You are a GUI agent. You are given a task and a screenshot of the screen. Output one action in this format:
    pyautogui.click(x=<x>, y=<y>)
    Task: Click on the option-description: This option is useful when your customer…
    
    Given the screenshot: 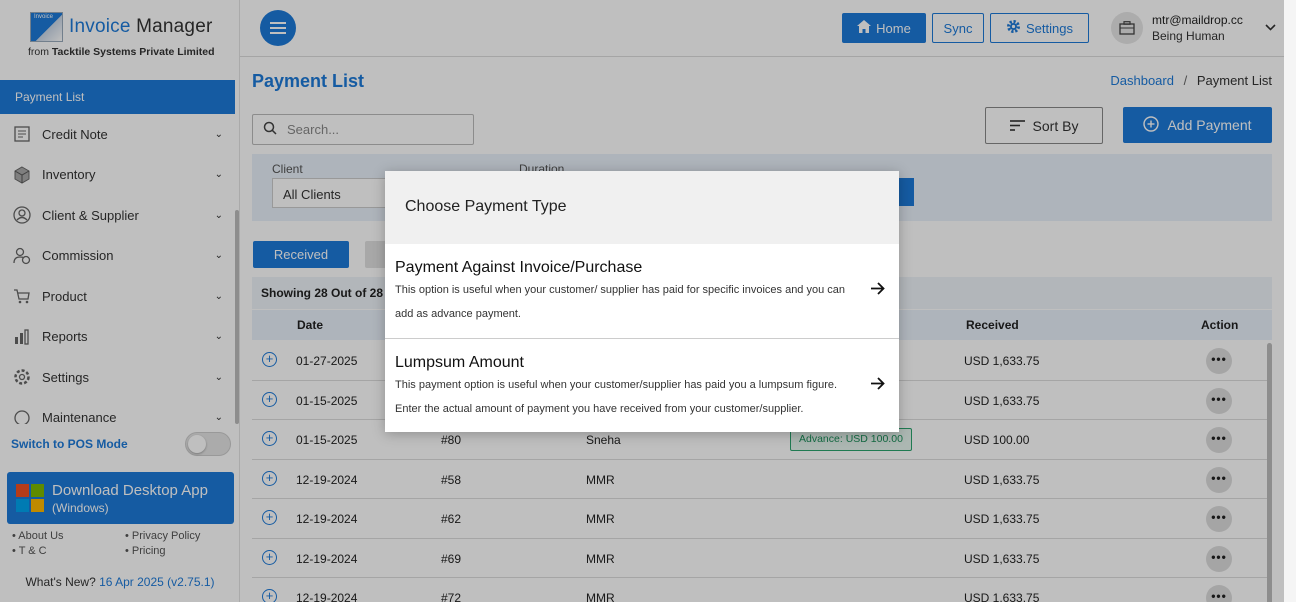 What is the action you would take?
    pyautogui.click(x=620, y=302)
    